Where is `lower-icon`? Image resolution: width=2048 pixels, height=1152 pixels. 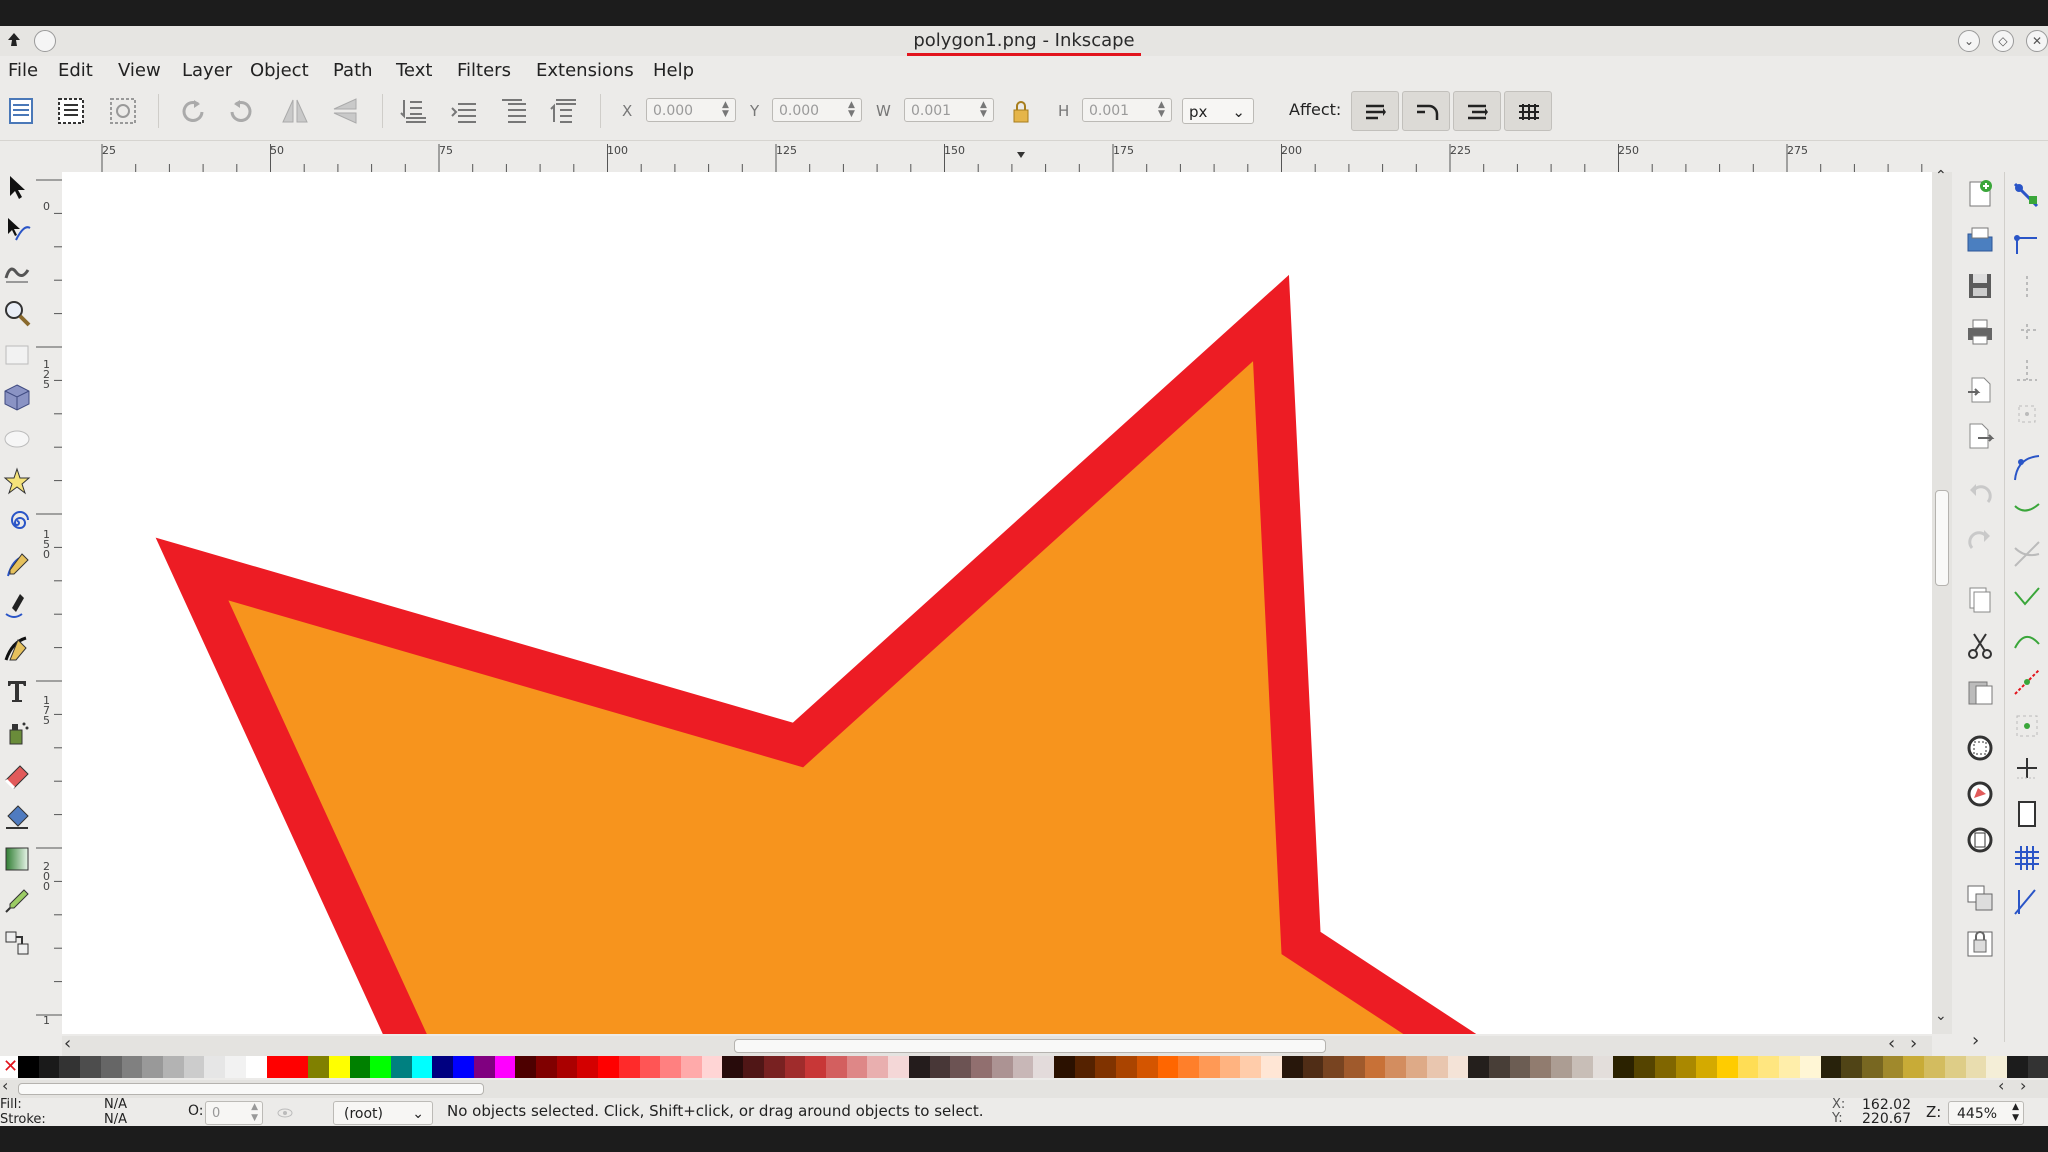
lower-icon is located at coordinates (465, 111).